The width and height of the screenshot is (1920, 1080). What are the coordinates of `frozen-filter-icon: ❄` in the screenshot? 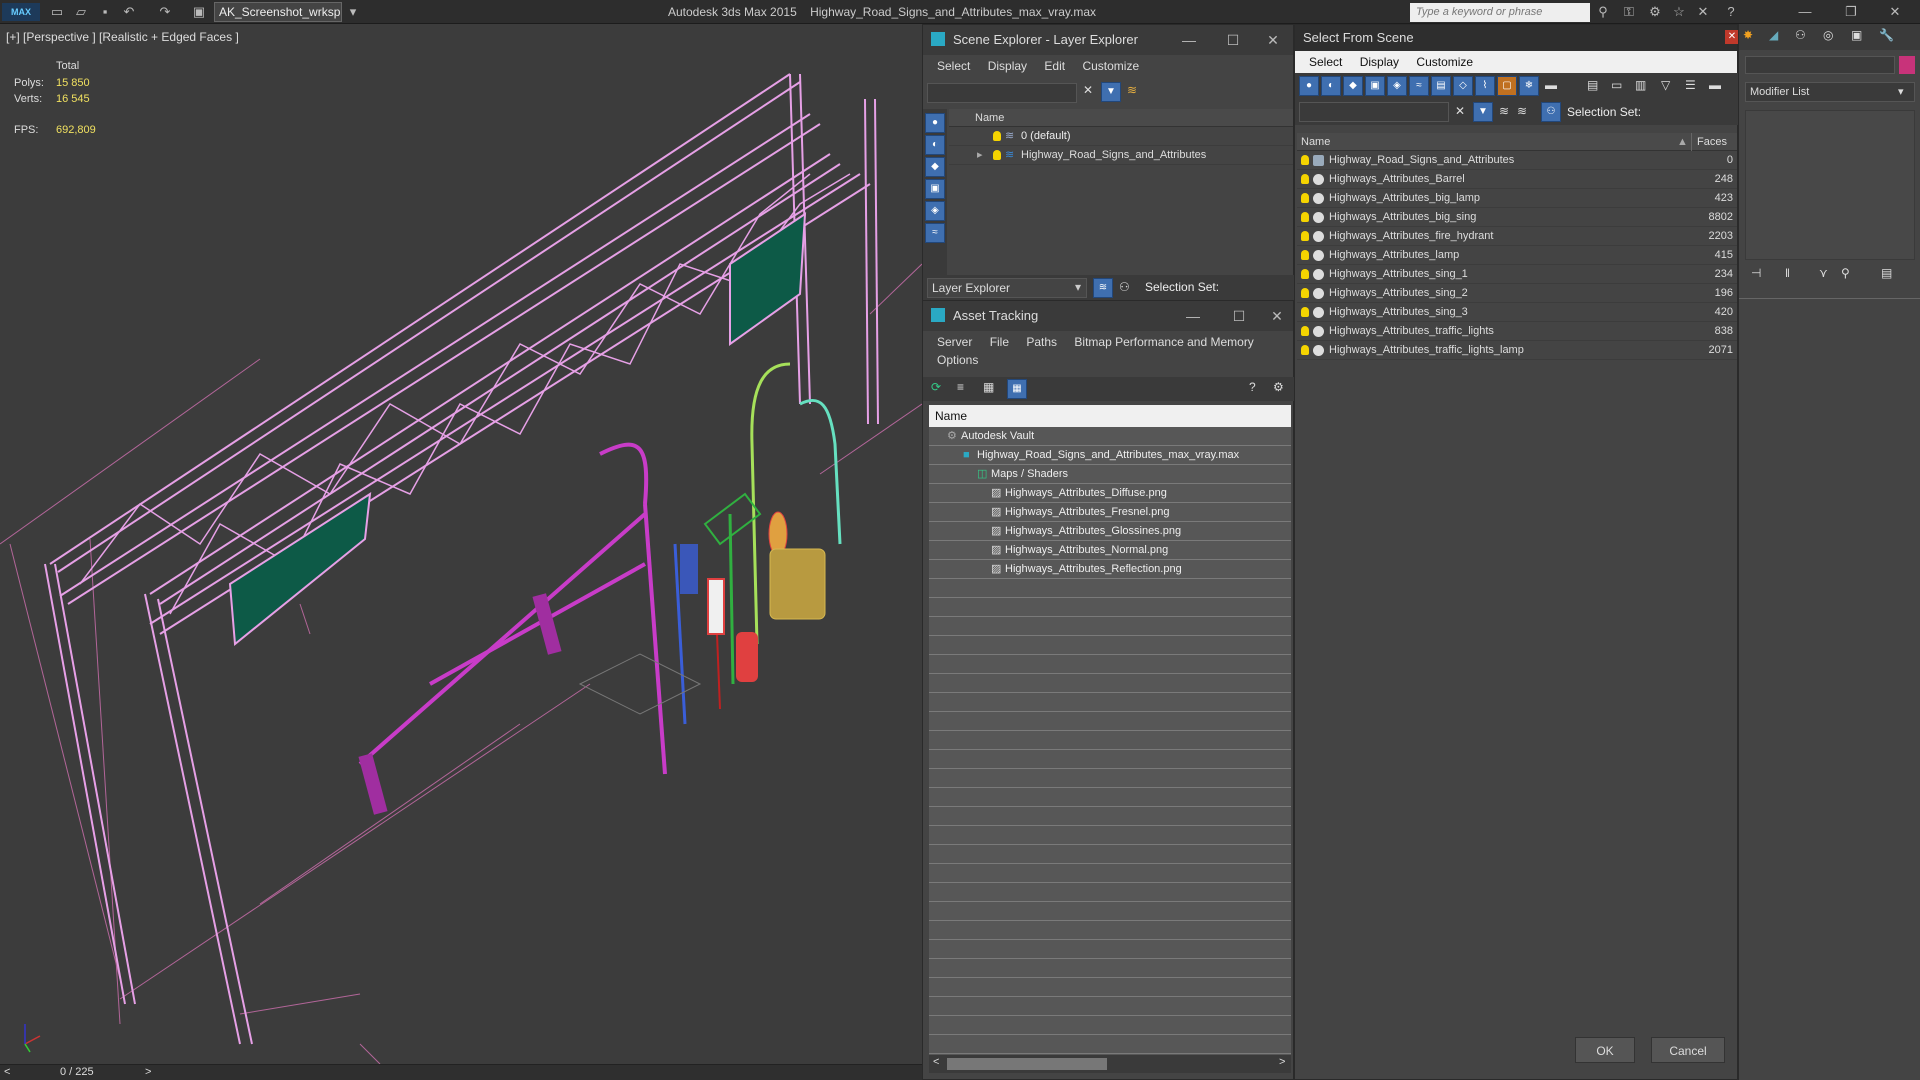 It's located at (1529, 86).